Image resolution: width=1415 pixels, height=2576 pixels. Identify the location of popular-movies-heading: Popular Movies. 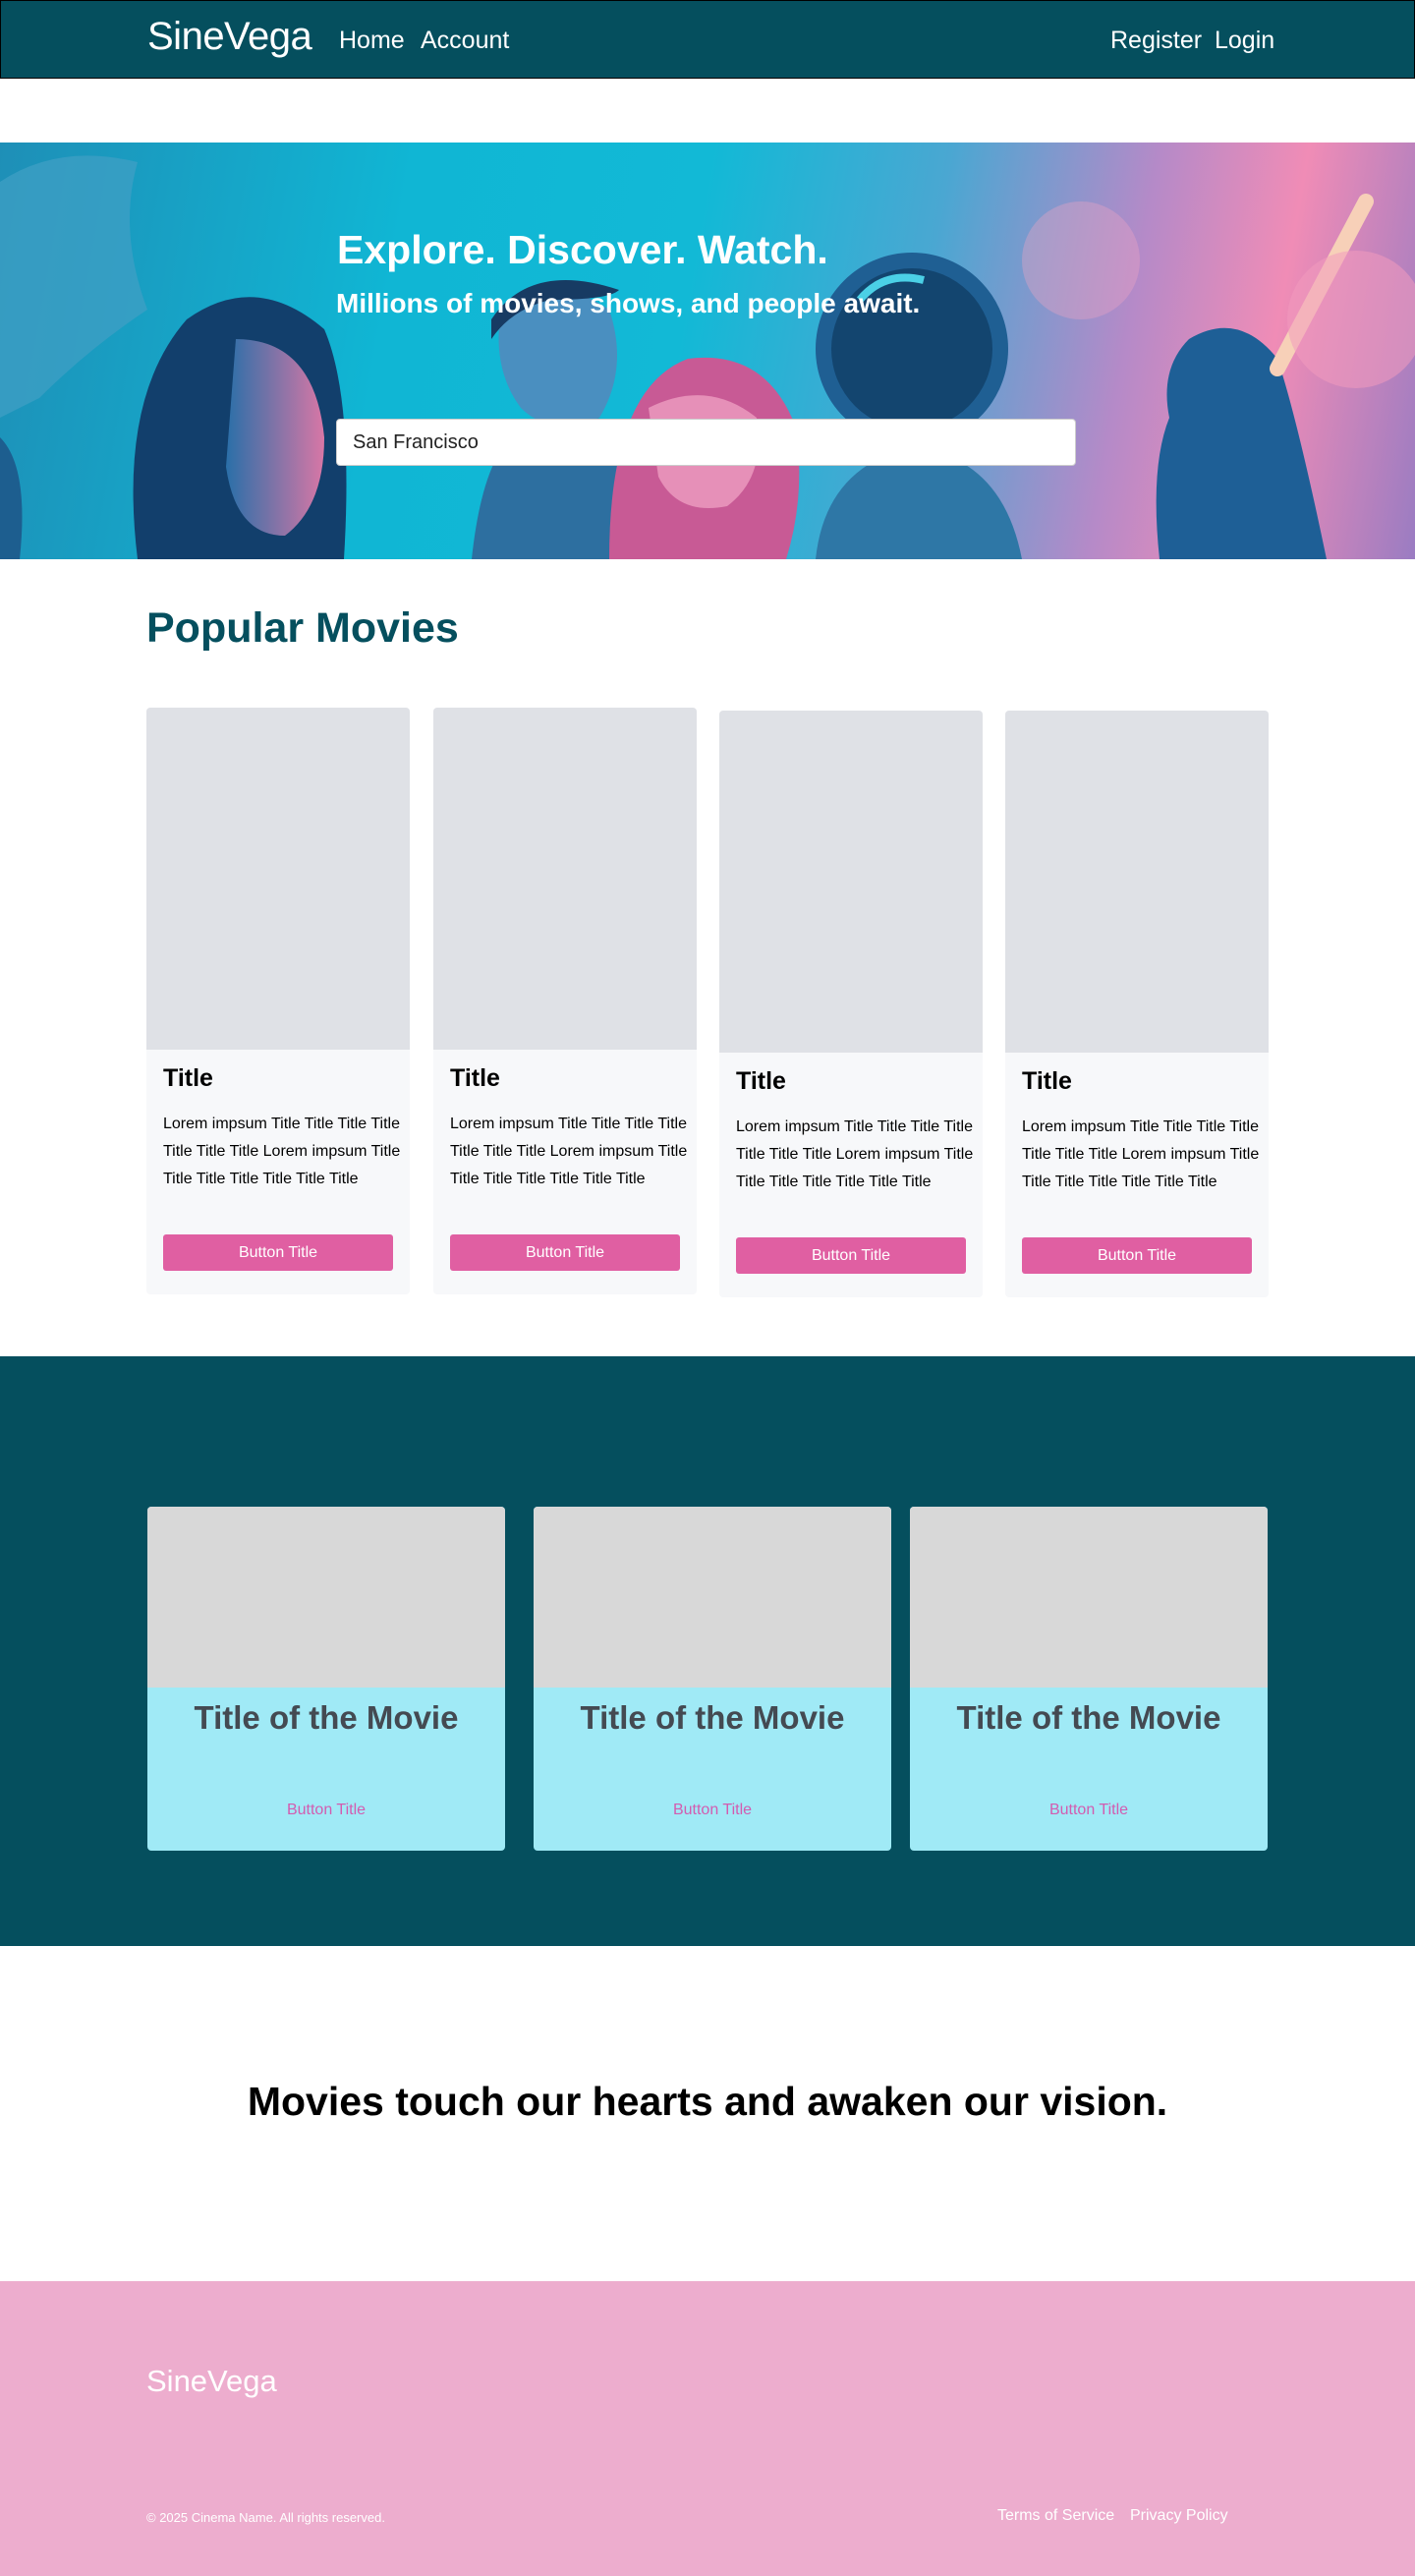
(302, 628).